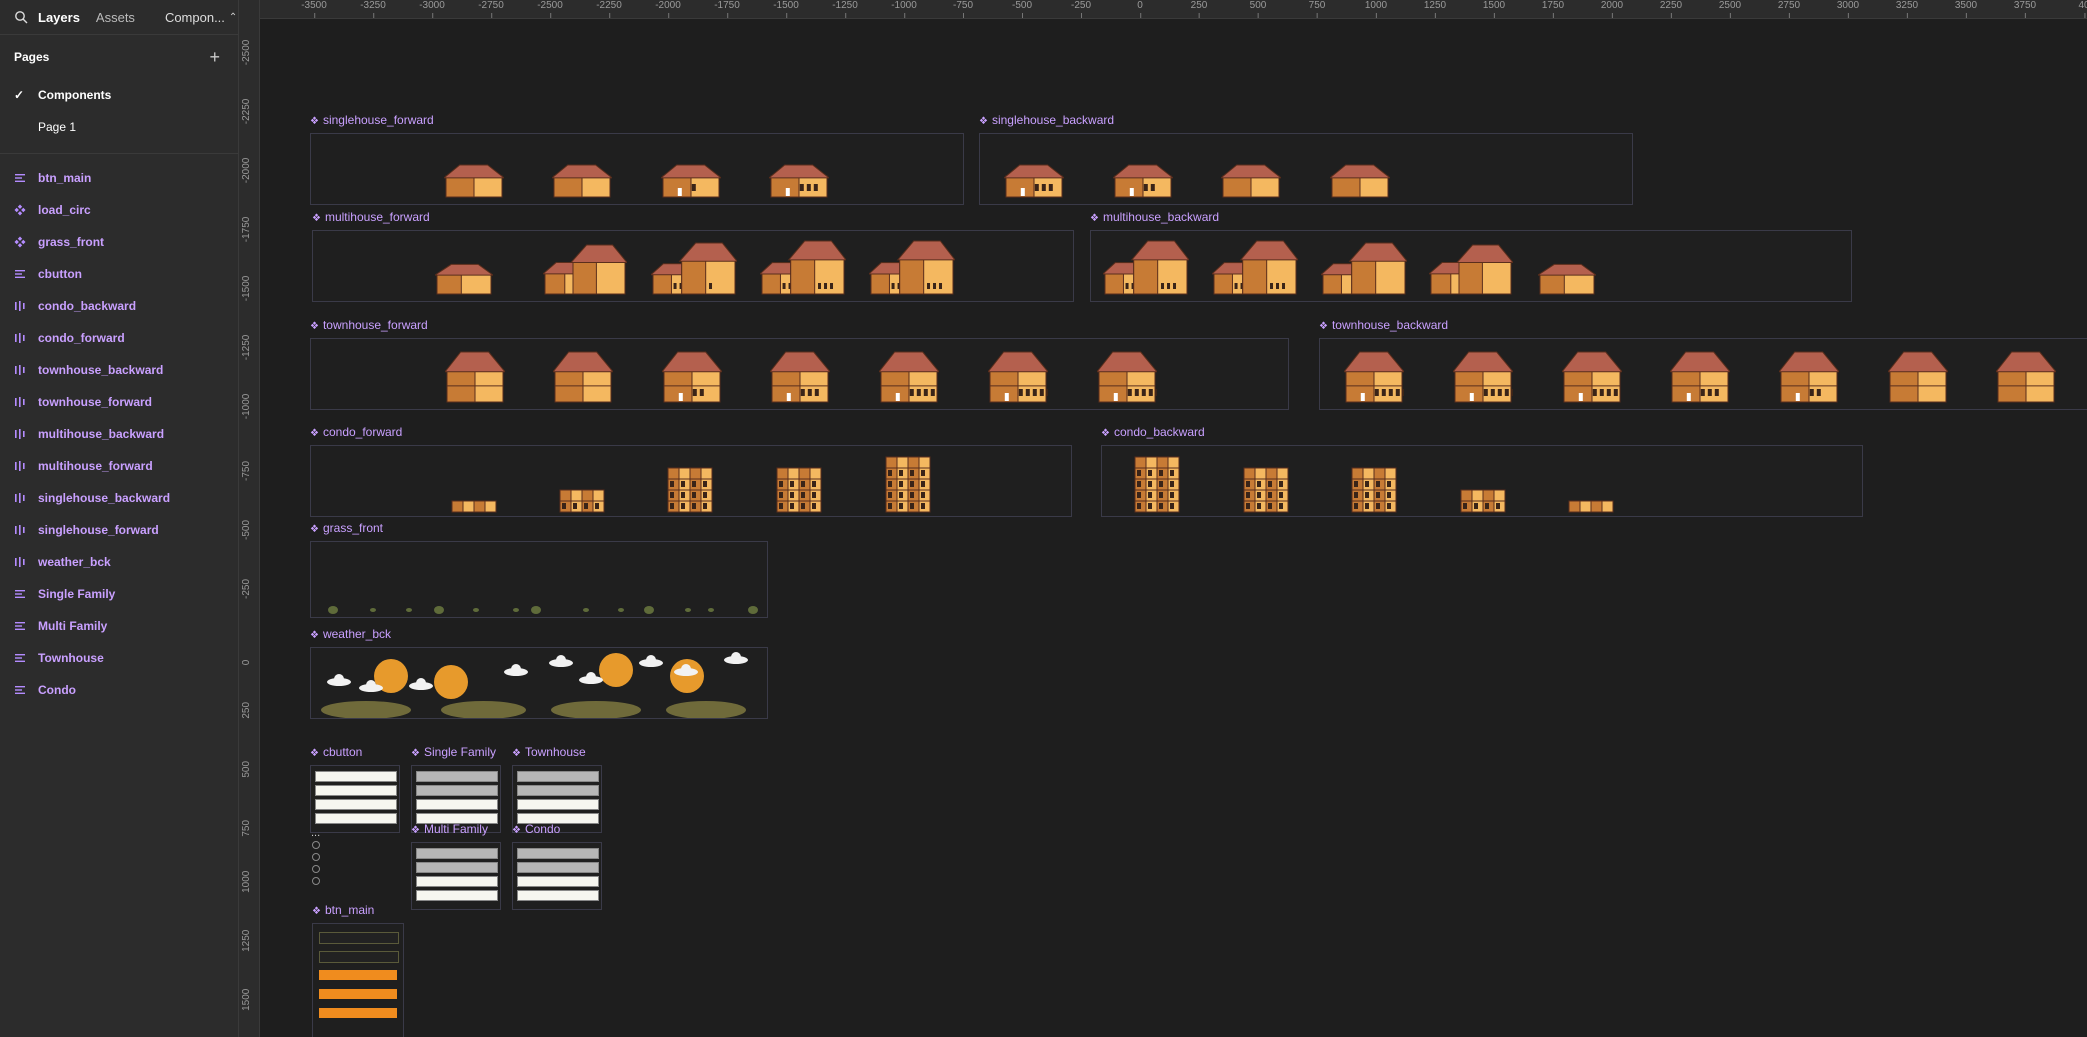 The height and width of the screenshot is (1037, 2087). I want to click on layer-item-singlehouse-forward: singlehouse_forward, so click(119, 530).